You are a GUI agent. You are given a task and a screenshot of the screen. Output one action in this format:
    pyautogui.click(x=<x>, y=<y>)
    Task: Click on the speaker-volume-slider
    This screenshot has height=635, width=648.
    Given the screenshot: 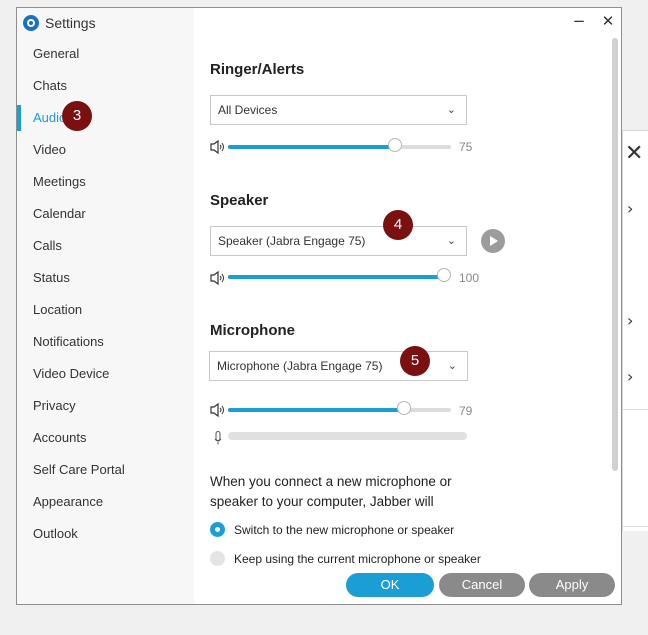 What is the action you would take?
    pyautogui.click(x=339, y=275)
    